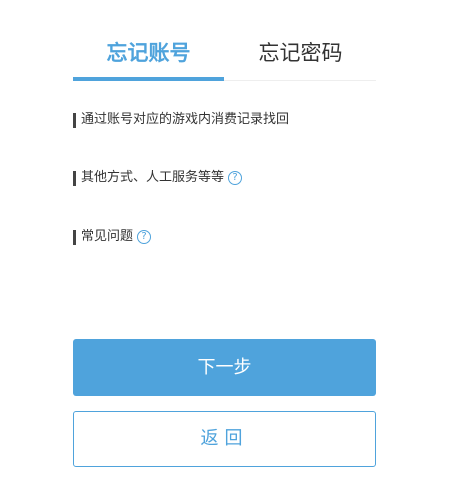 This screenshot has width=450, height=488. What do you see at coordinates (107, 236) in the screenshot?
I see `option-label: 常见问题` at bounding box center [107, 236].